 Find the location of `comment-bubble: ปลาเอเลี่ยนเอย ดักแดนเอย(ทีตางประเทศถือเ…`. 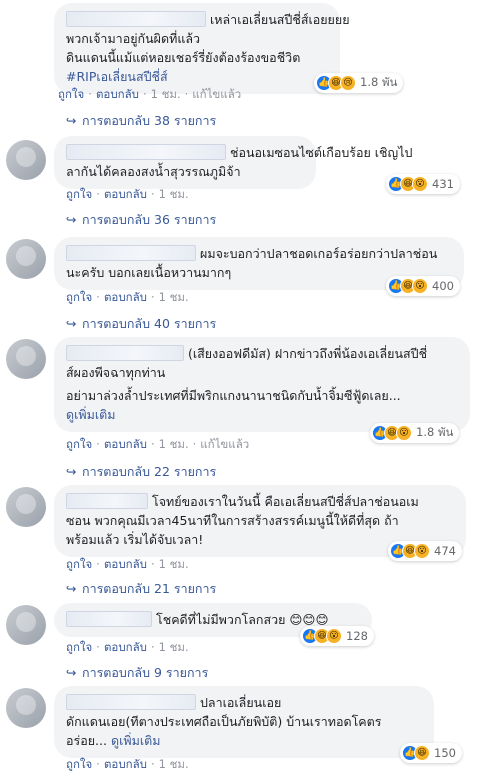

comment-bubble: ปลาเอเลี่ยนเอย ดักแดนเอย(ทีตางประเทศถือเ… is located at coordinates (244, 722).